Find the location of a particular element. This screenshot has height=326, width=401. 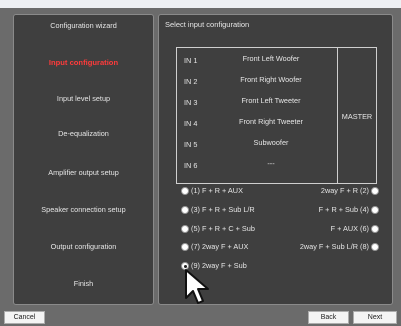

input-channel-name: Front Left Woofer is located at coordinates (271, 58).